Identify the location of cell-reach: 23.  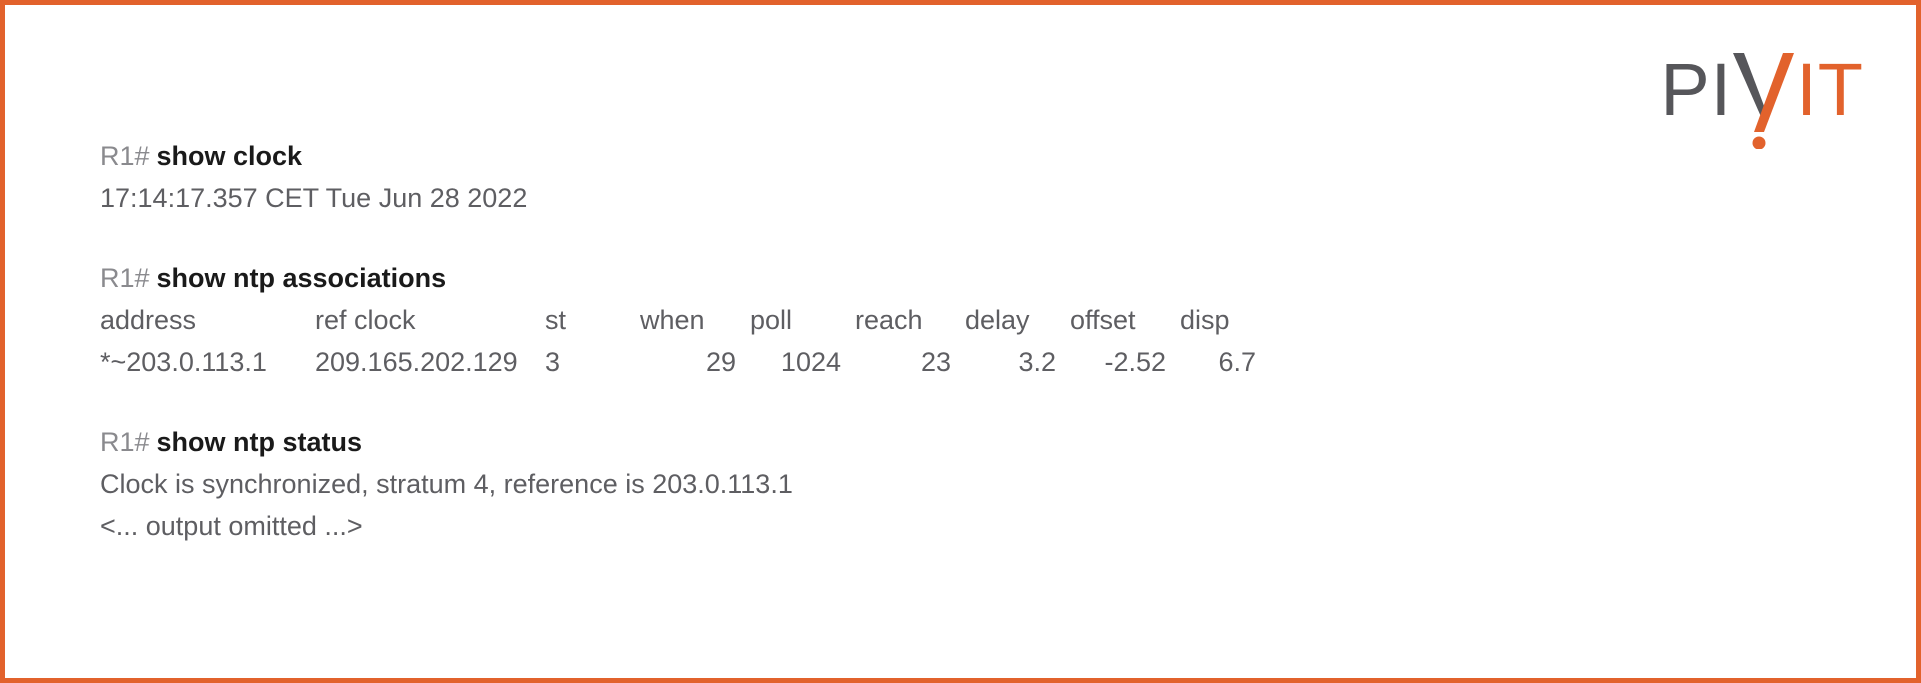
(935, 362).